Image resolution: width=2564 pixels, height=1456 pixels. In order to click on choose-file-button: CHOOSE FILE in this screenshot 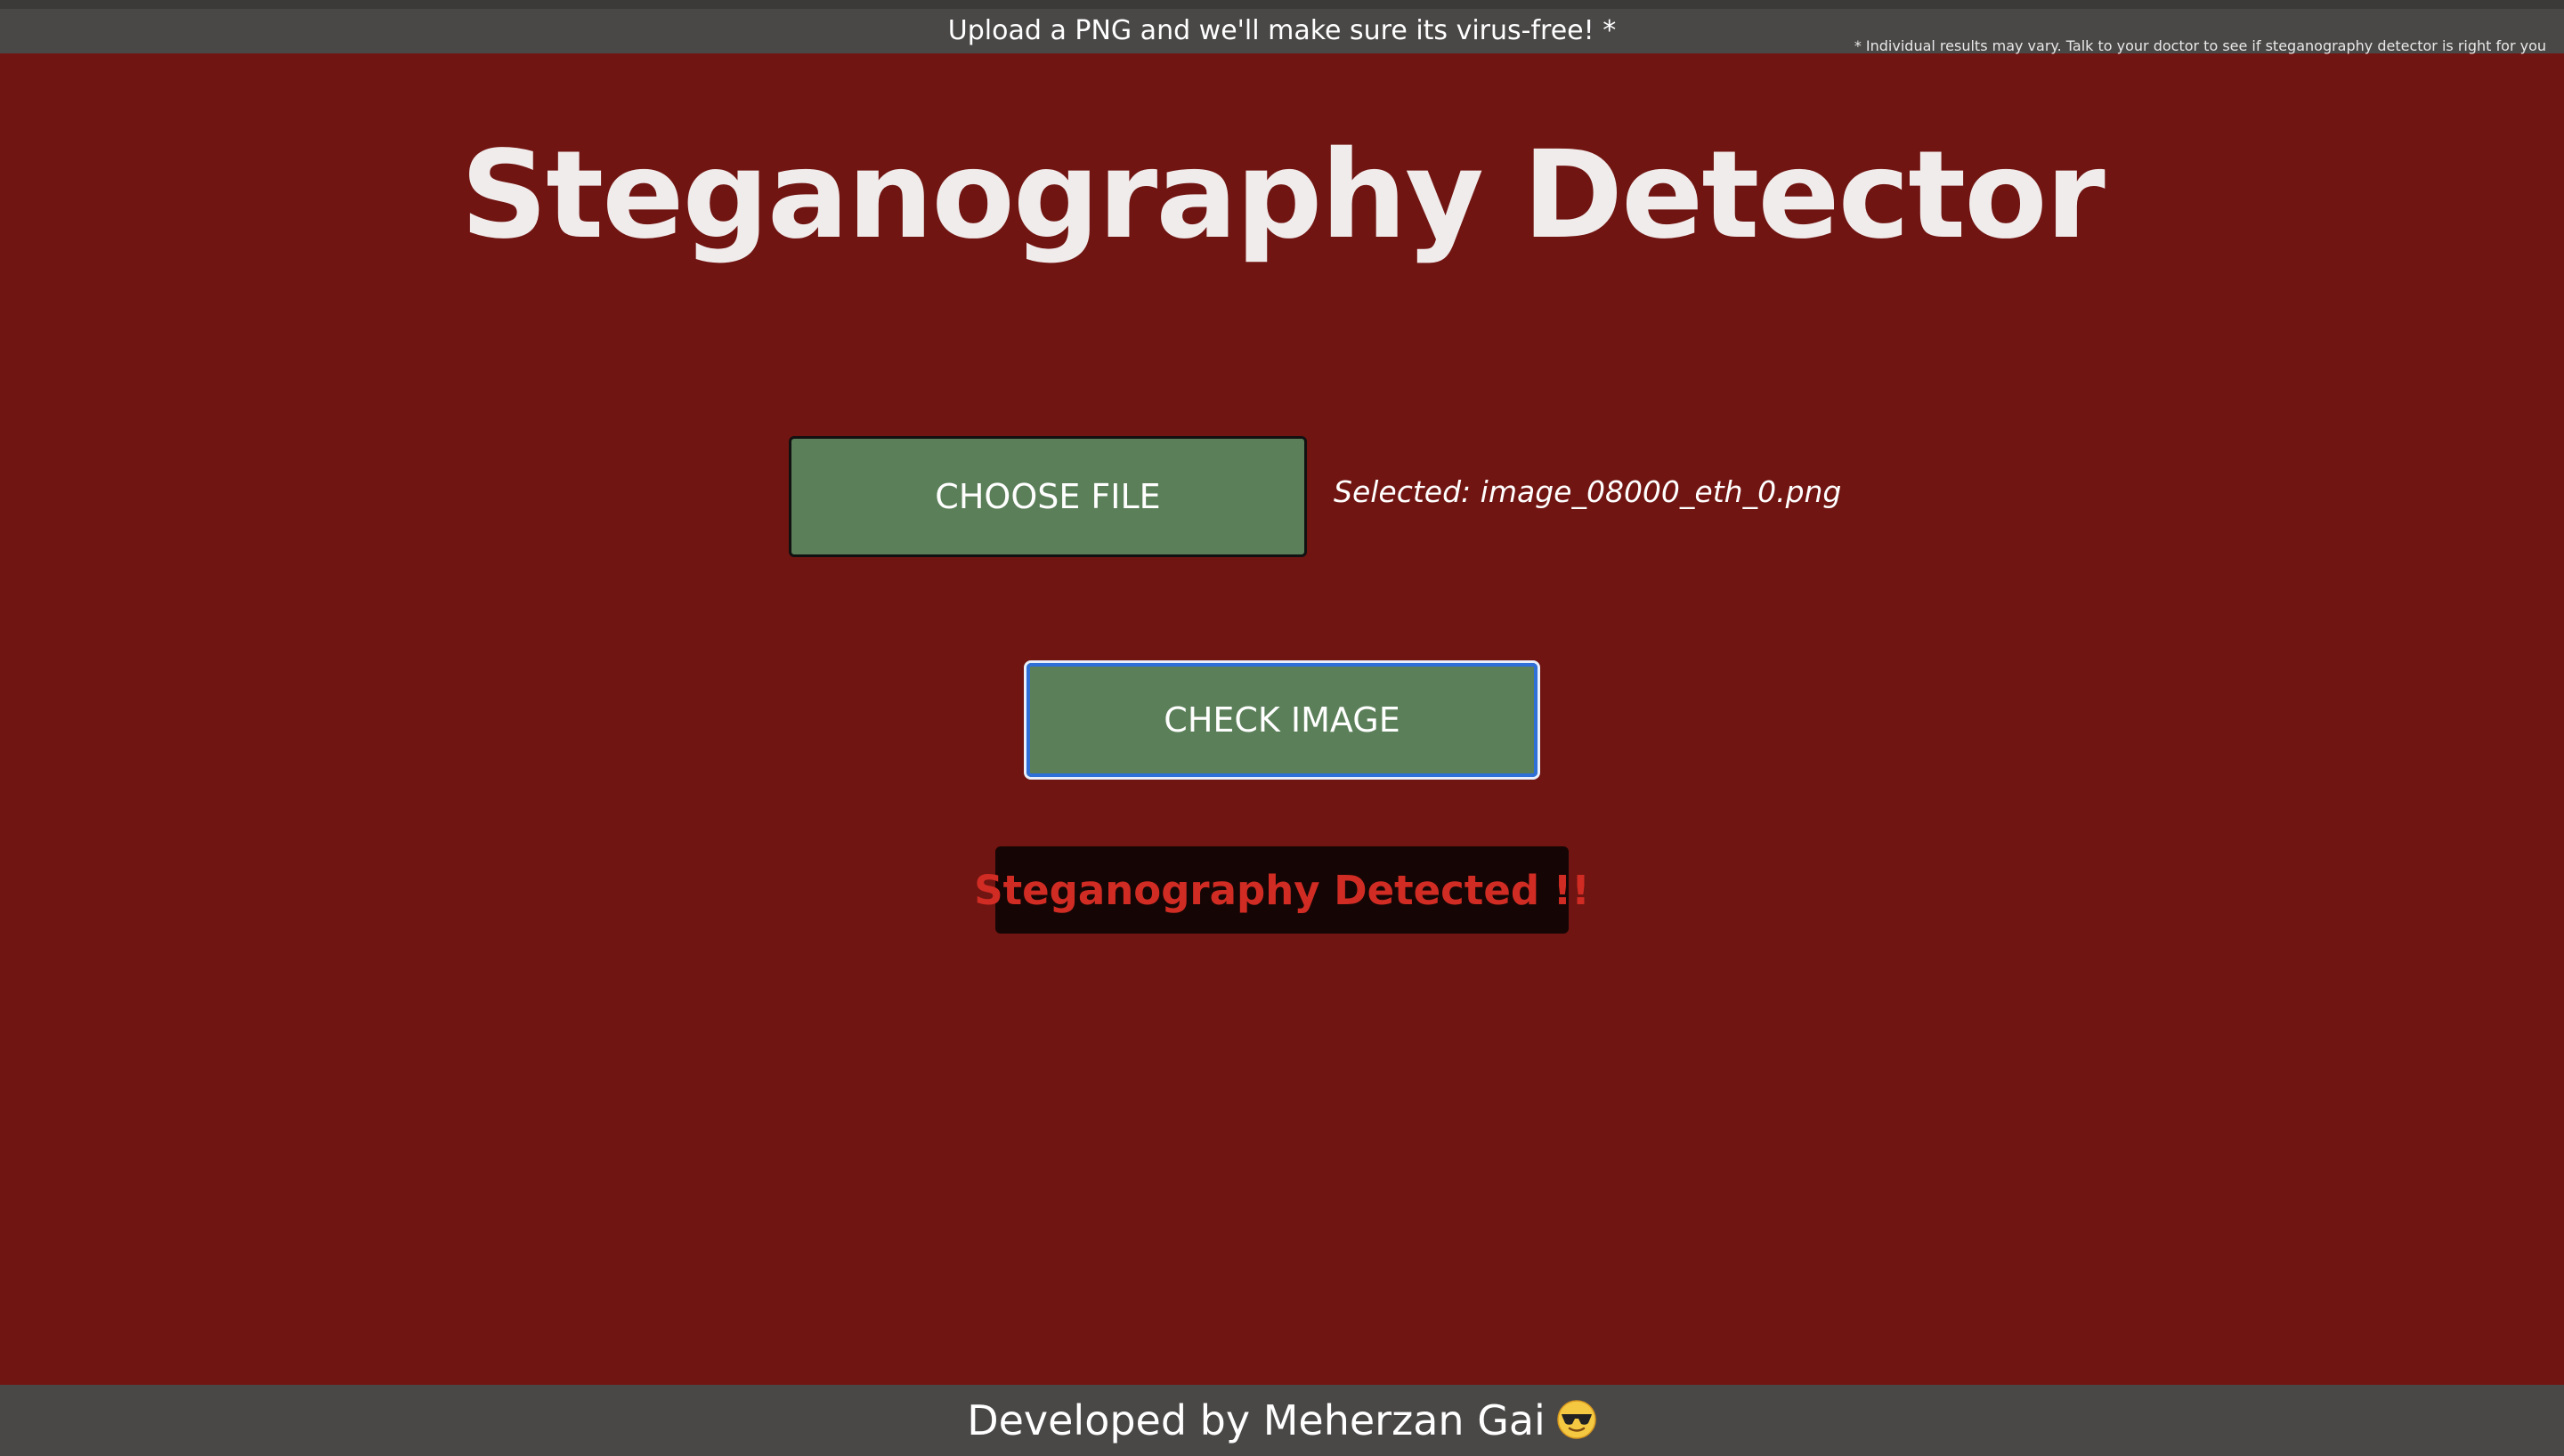, I will do `click(1048, 496)`.